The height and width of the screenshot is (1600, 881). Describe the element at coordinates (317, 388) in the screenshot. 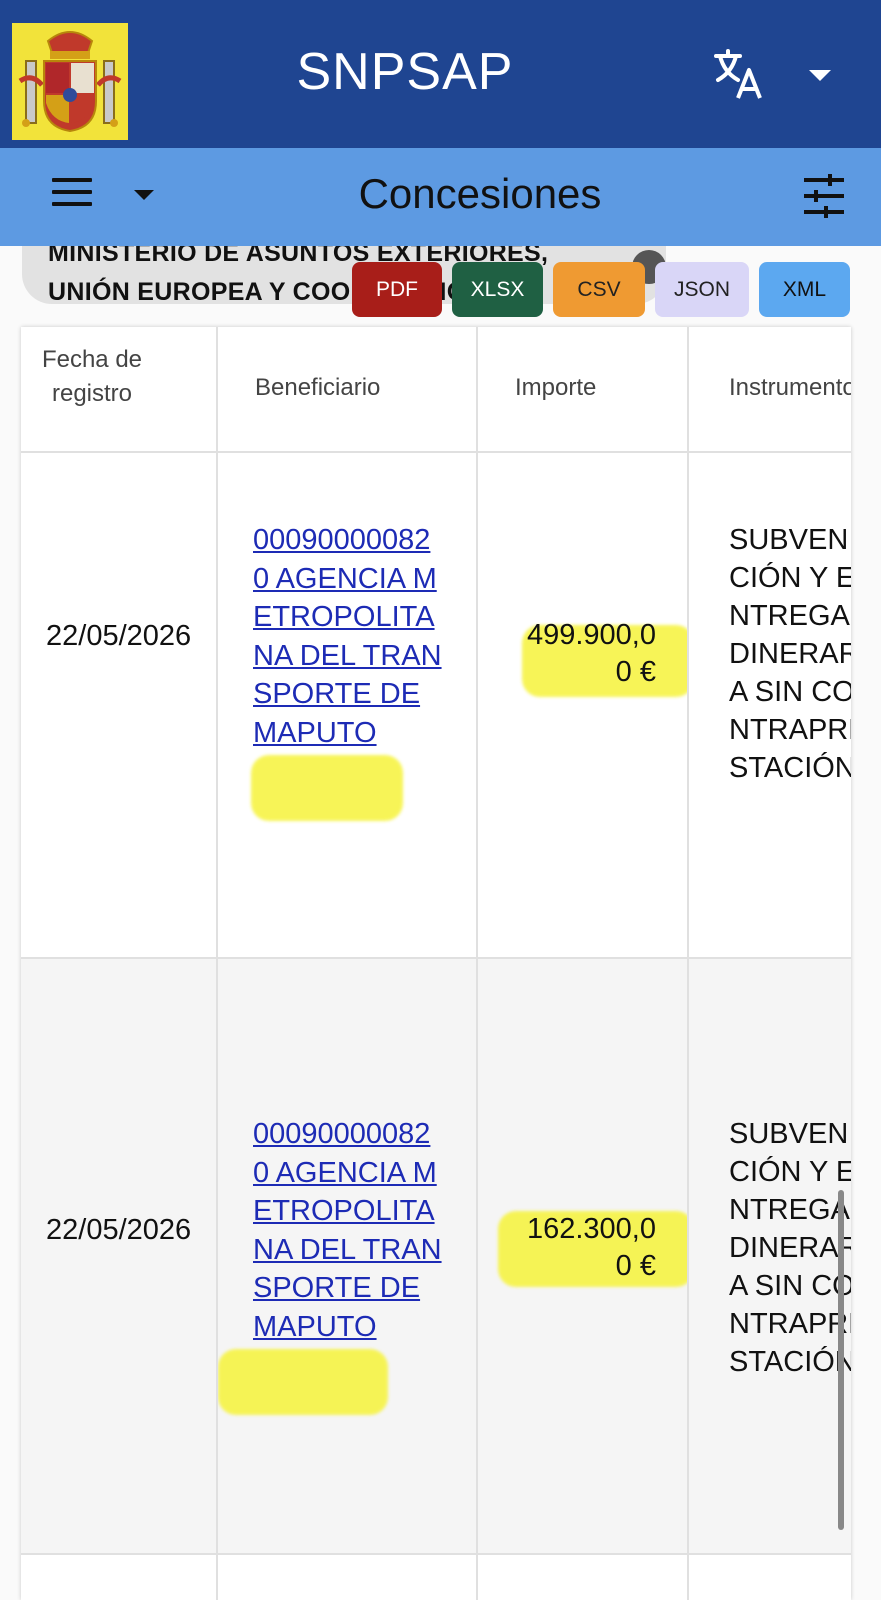

I see `column-header-beneficiario: Beneficiario` at that location.